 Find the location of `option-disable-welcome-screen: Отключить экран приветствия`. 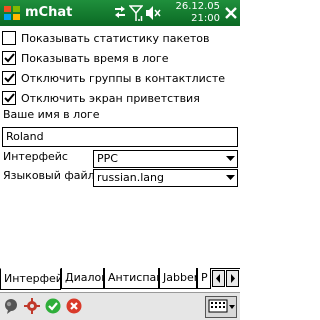

option-disable-welcome-screen: Отключить экран приветствия is located at coordinates (101, 98).